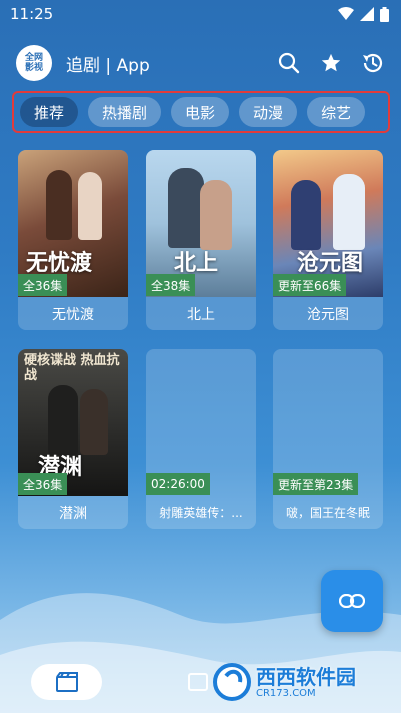 Image resolution: width=401 pixels, height=713 pixels. I want to click on tab-hot-series: 热播剧, so click(125, 112).